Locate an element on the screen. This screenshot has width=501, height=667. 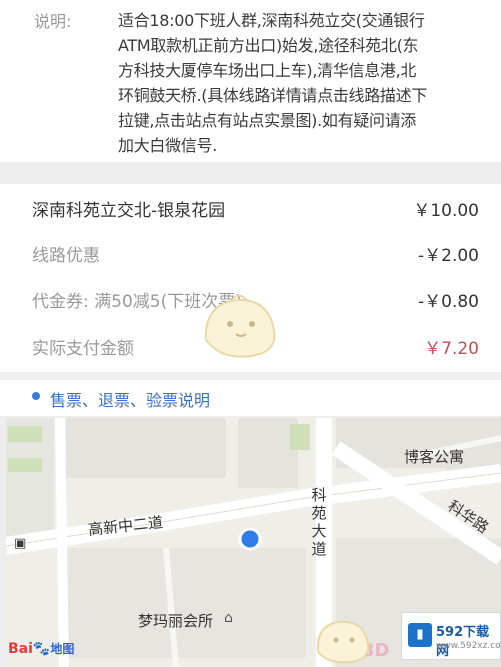
ticket-notice-link: 售票、退票、验票说明 is located at coordinates (250, 398).